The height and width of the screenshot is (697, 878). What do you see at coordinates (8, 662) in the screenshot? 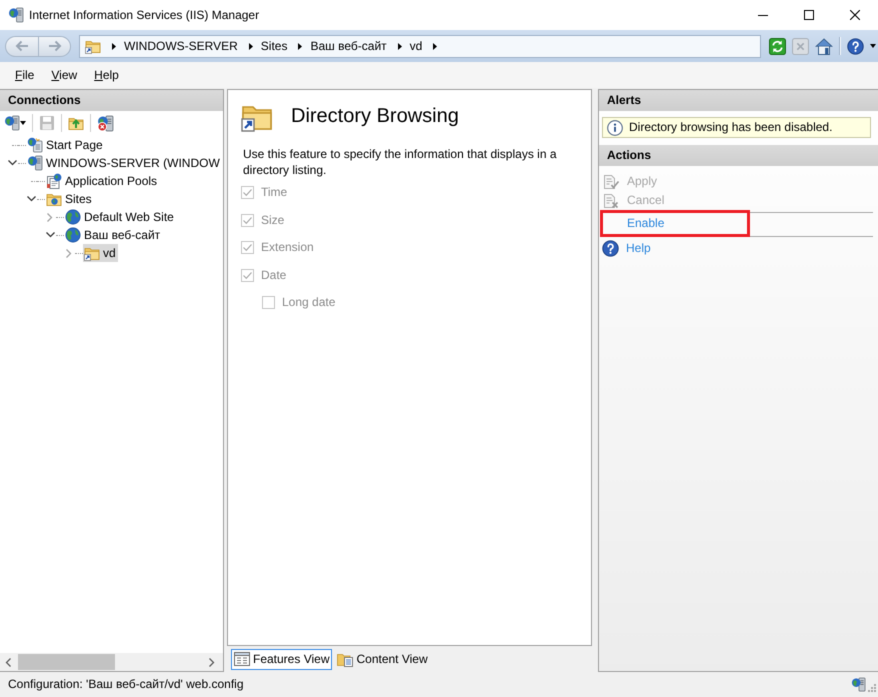
I see `chevron-left-icon` at bounding box center [8, 662].